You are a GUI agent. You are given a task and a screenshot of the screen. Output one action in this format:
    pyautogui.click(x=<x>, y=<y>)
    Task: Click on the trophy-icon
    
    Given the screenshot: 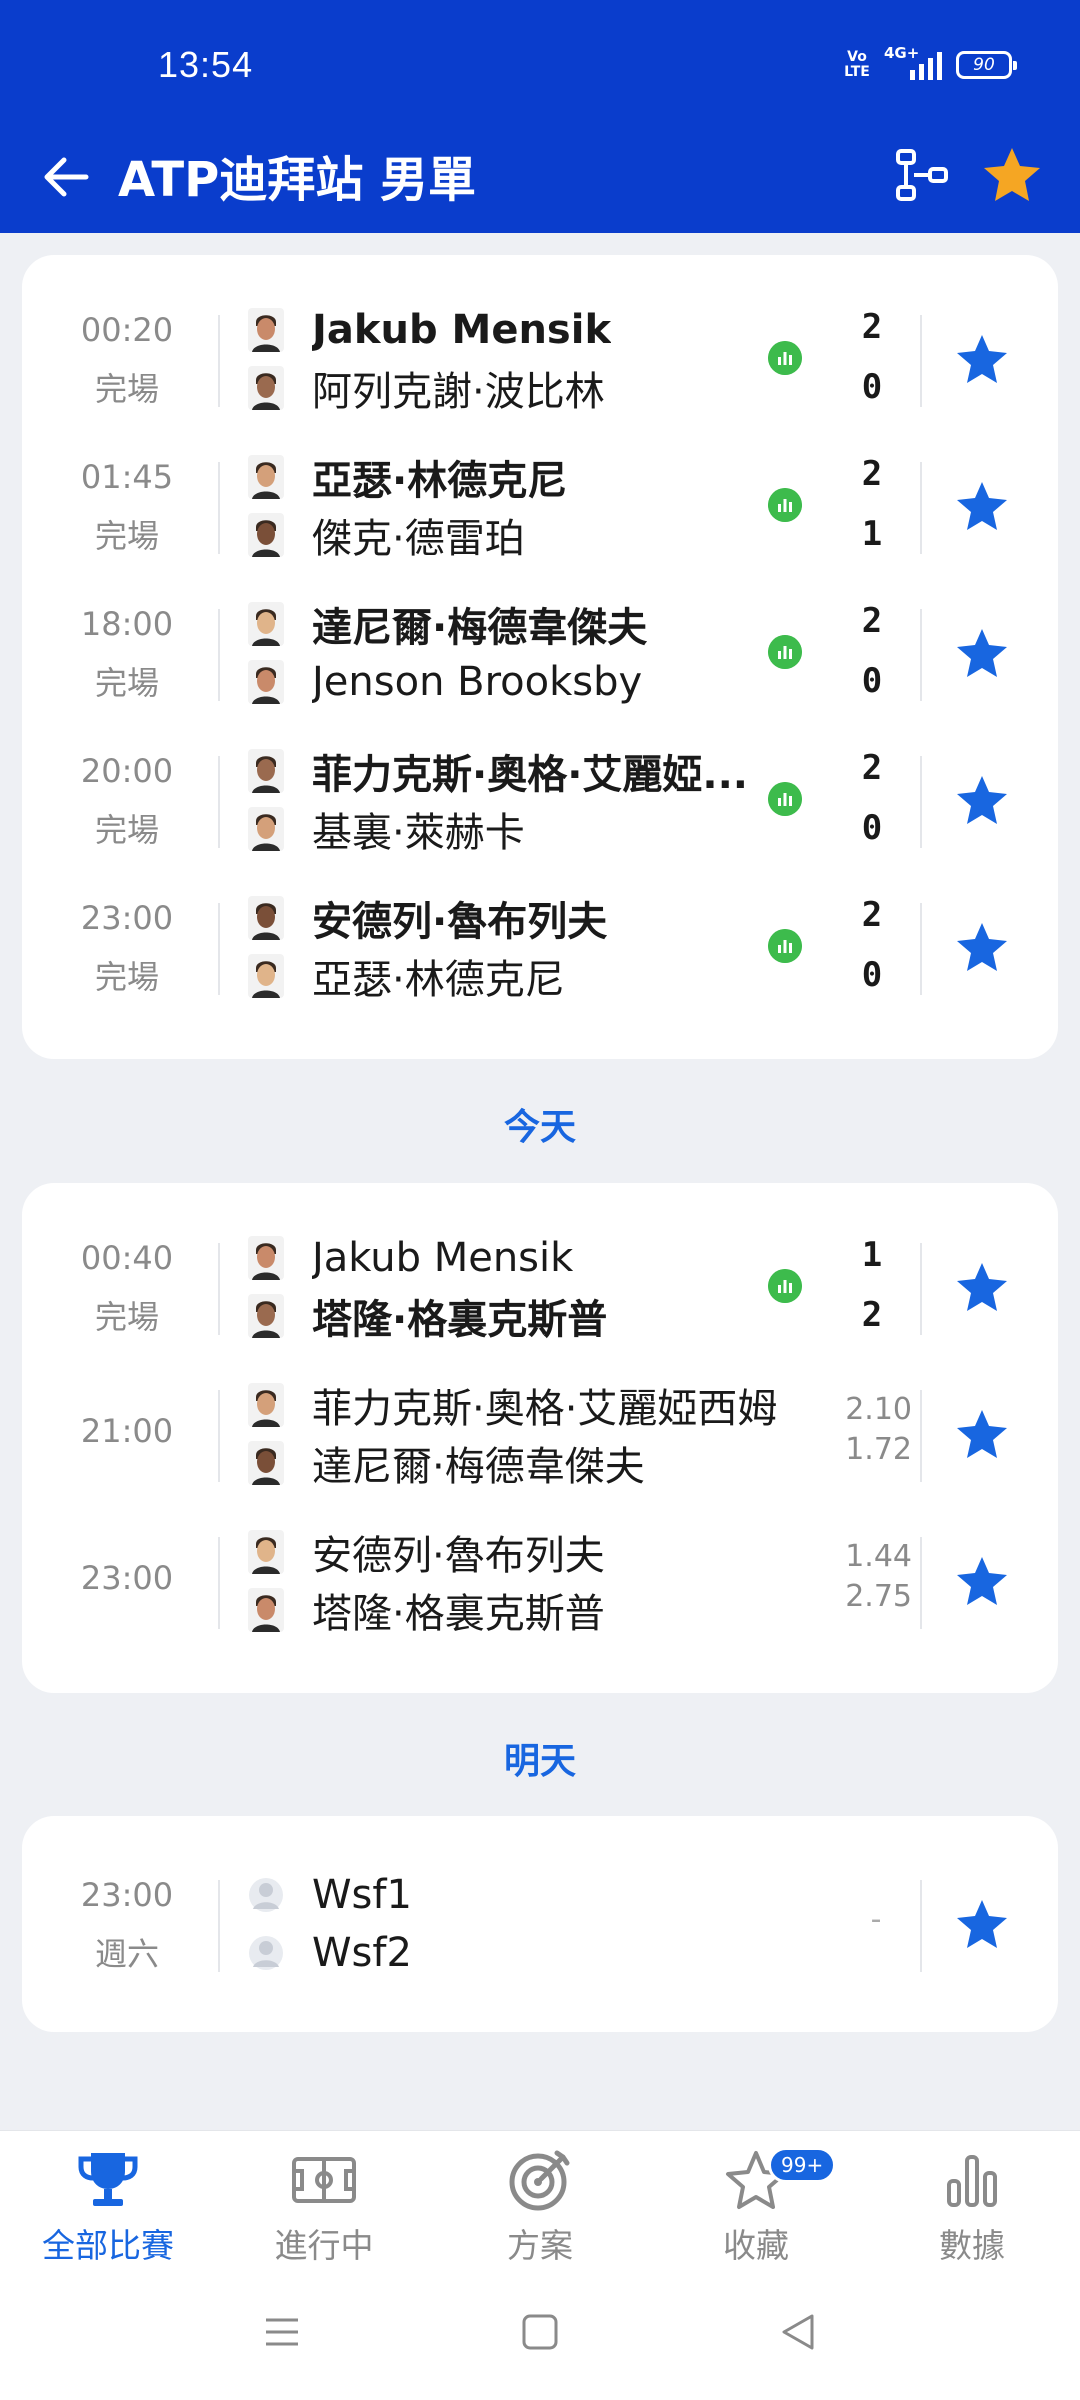 What is the action you would take?
    pyautogui.click(x=108, y=2179)
    